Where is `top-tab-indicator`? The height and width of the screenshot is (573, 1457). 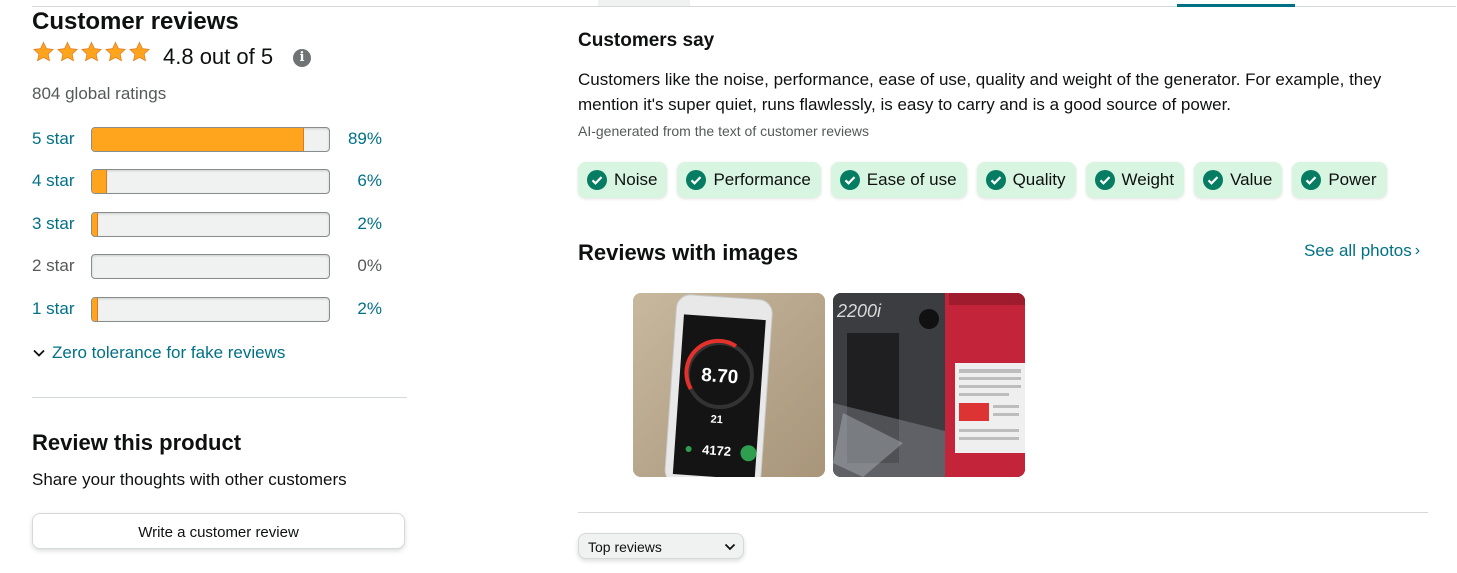
top-tab-indicator is located at coordinates (1236, 5).